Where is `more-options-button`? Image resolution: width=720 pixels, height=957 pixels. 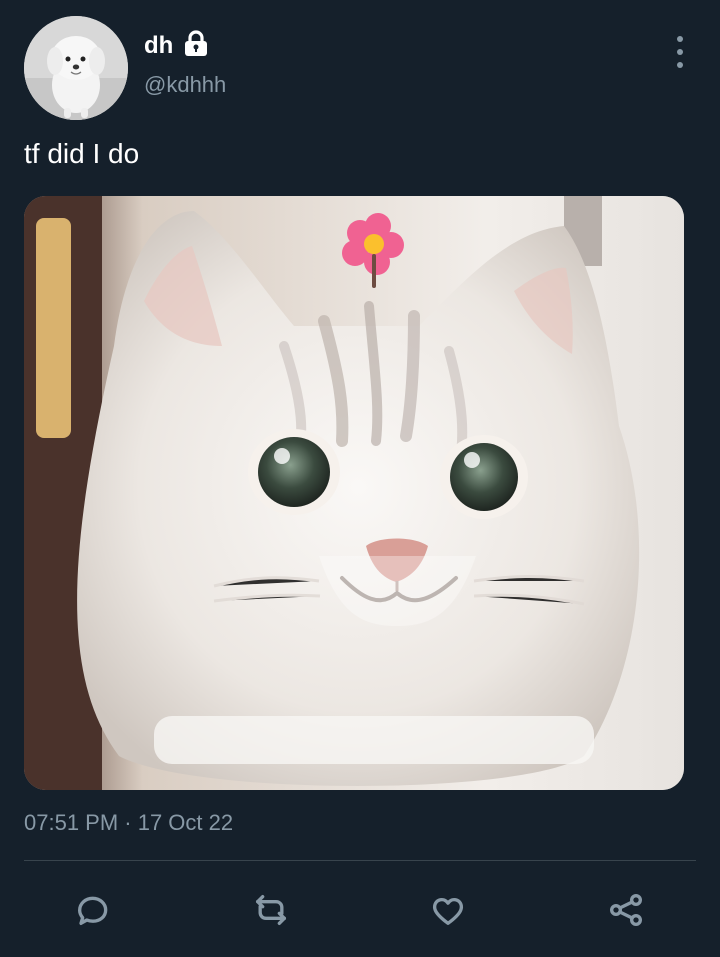 more-options-button is located at coordinates (680, 52).